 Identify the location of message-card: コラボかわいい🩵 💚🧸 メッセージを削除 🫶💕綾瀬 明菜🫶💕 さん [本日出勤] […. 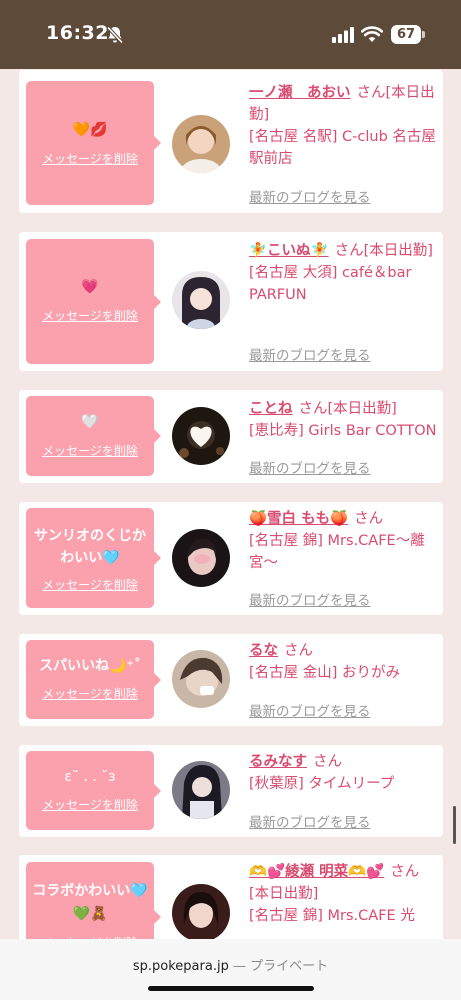
(231, 897).